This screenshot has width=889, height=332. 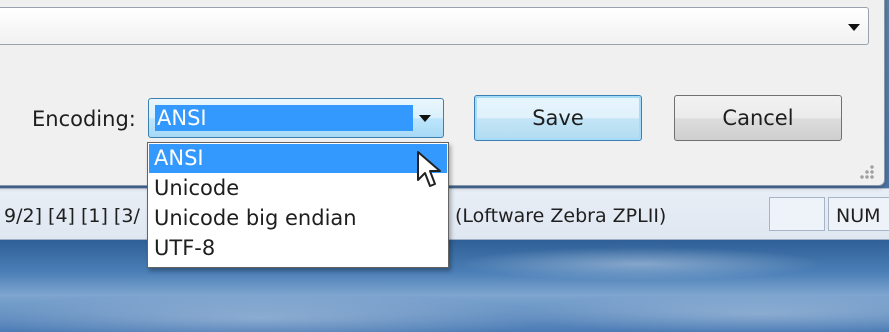 I want to click on encoding-dropdown-list: ANSI Unicode Unicode big endian UTF-8, so click(x=298, y=205).